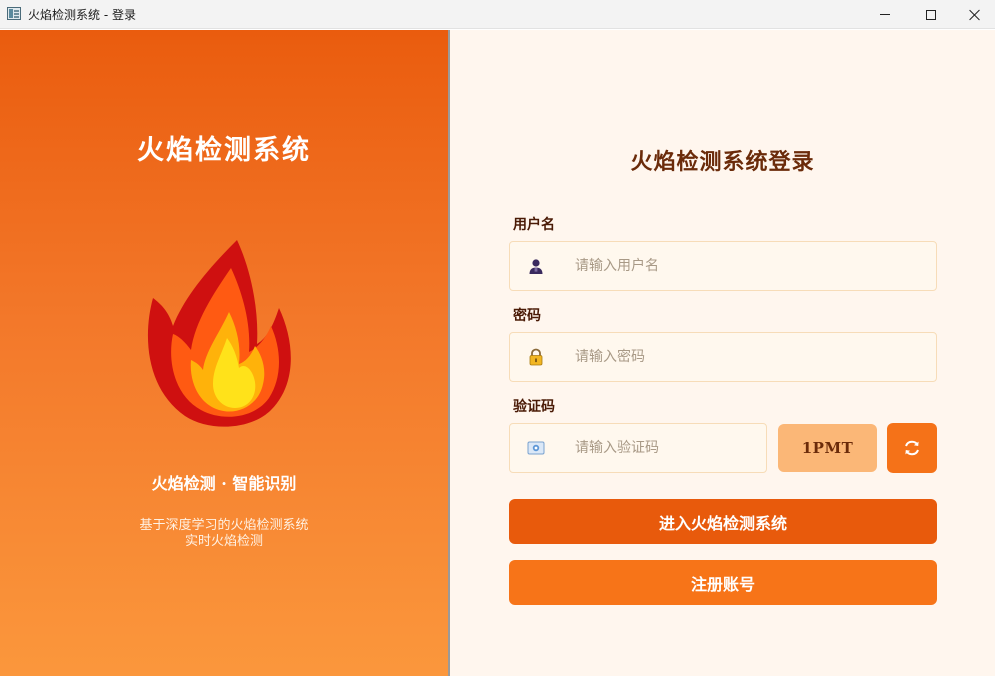  Describe the element at coordinates (827, 448) in the screenshot. I see `captcha-code: 1PMT` at that location.